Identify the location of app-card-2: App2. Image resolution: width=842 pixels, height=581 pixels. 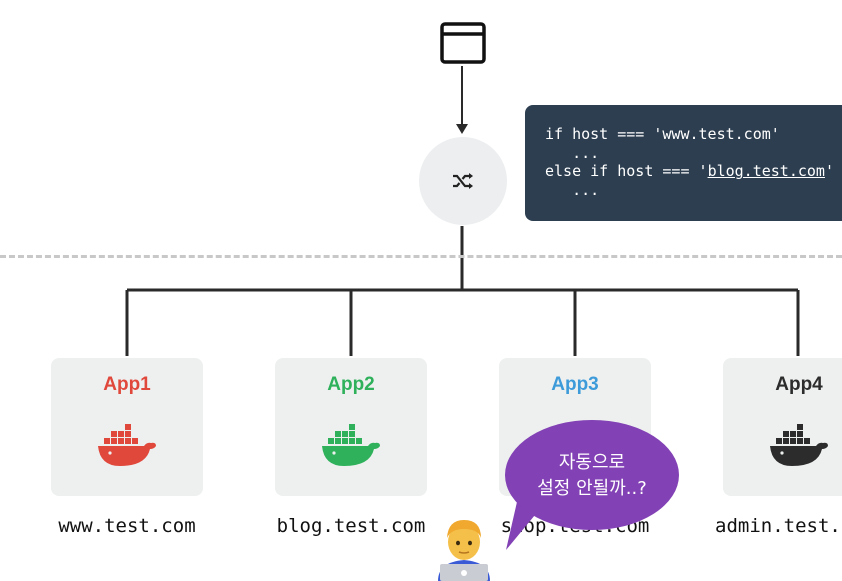
(351, 427).